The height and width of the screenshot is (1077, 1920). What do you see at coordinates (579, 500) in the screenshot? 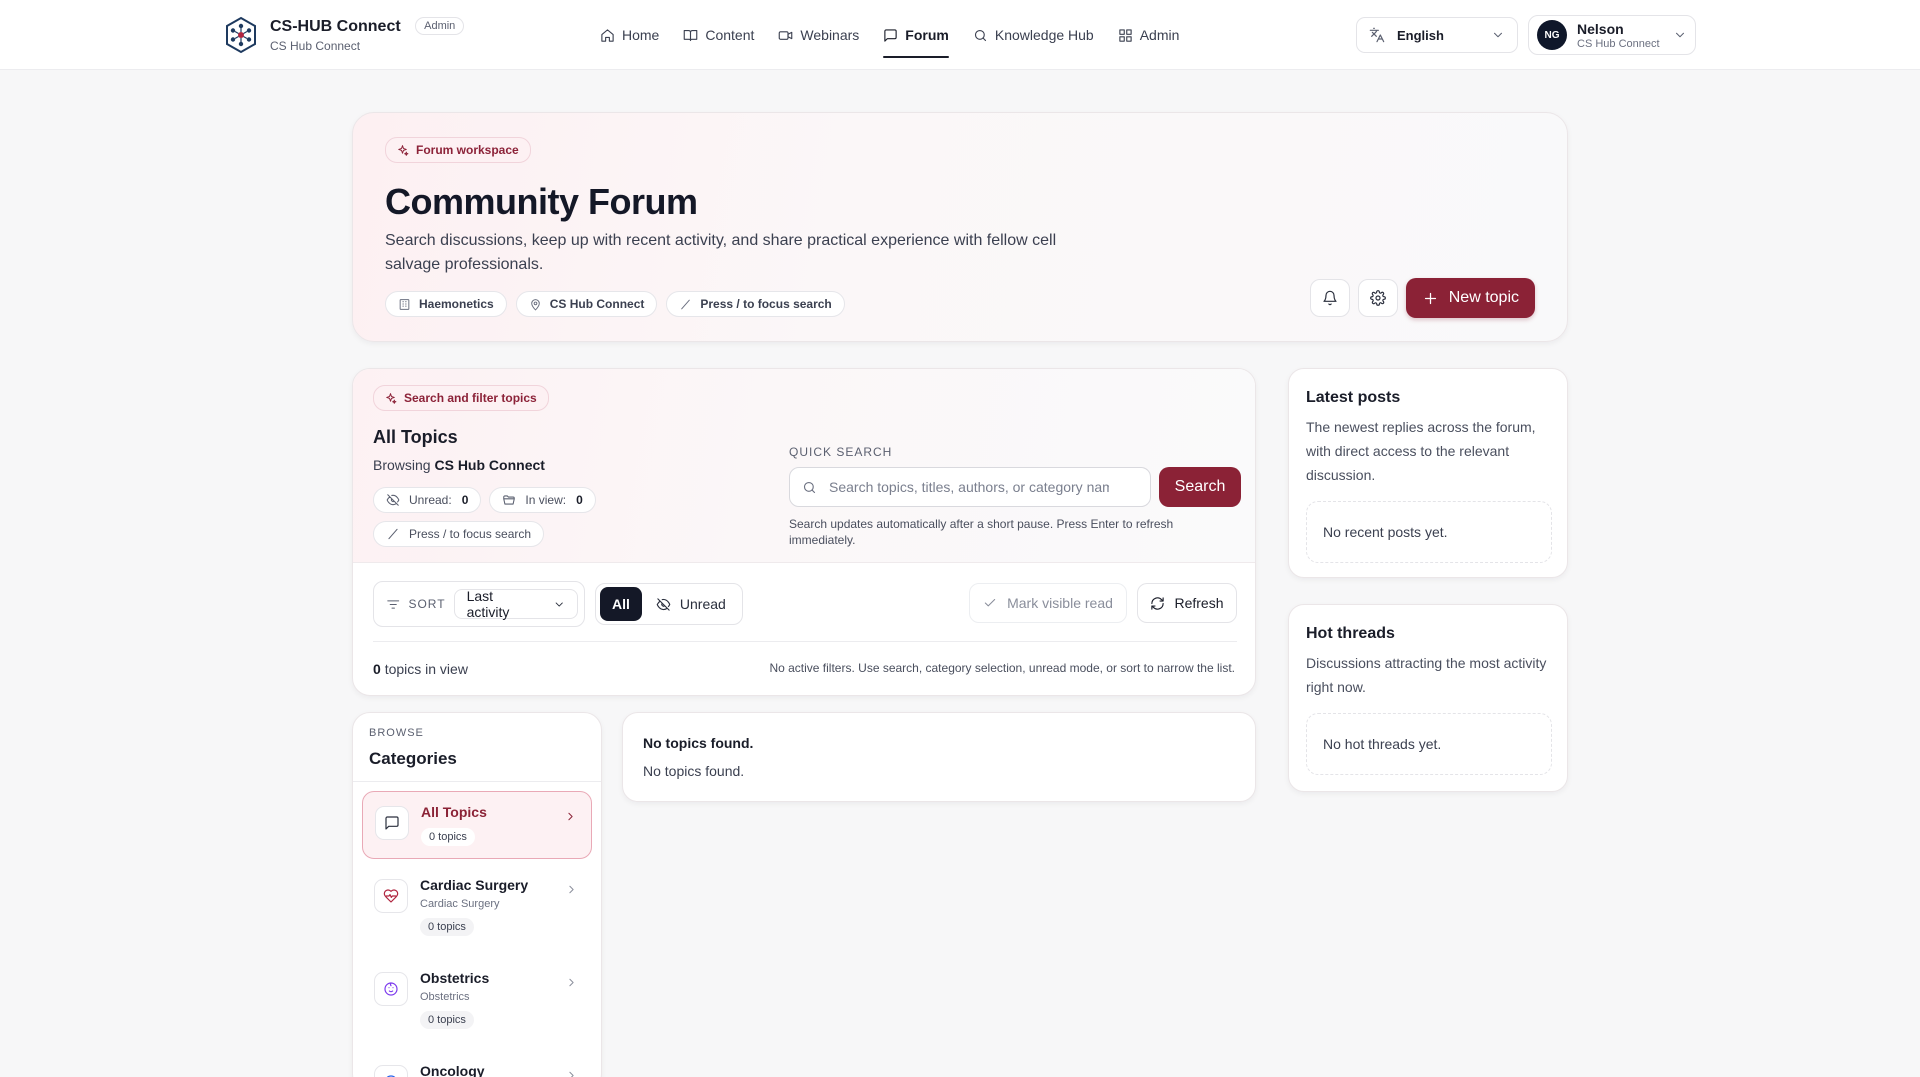
I see `in-view-value: 0` at bounding box center [579, 500].